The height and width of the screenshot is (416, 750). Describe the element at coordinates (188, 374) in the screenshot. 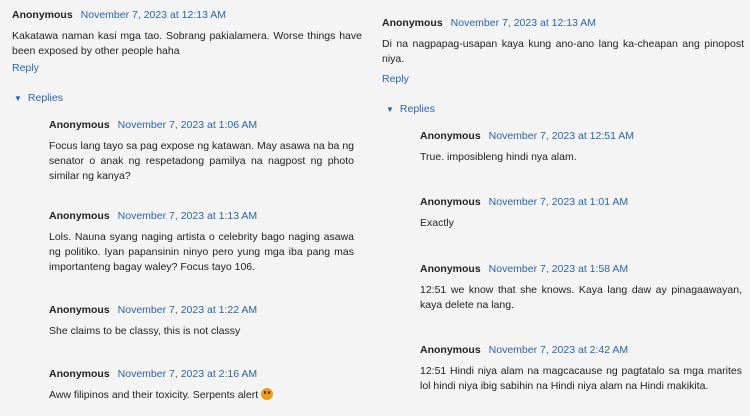

I see `reply-date-link: November 7, 2023 at 2:16 AM` at that location.